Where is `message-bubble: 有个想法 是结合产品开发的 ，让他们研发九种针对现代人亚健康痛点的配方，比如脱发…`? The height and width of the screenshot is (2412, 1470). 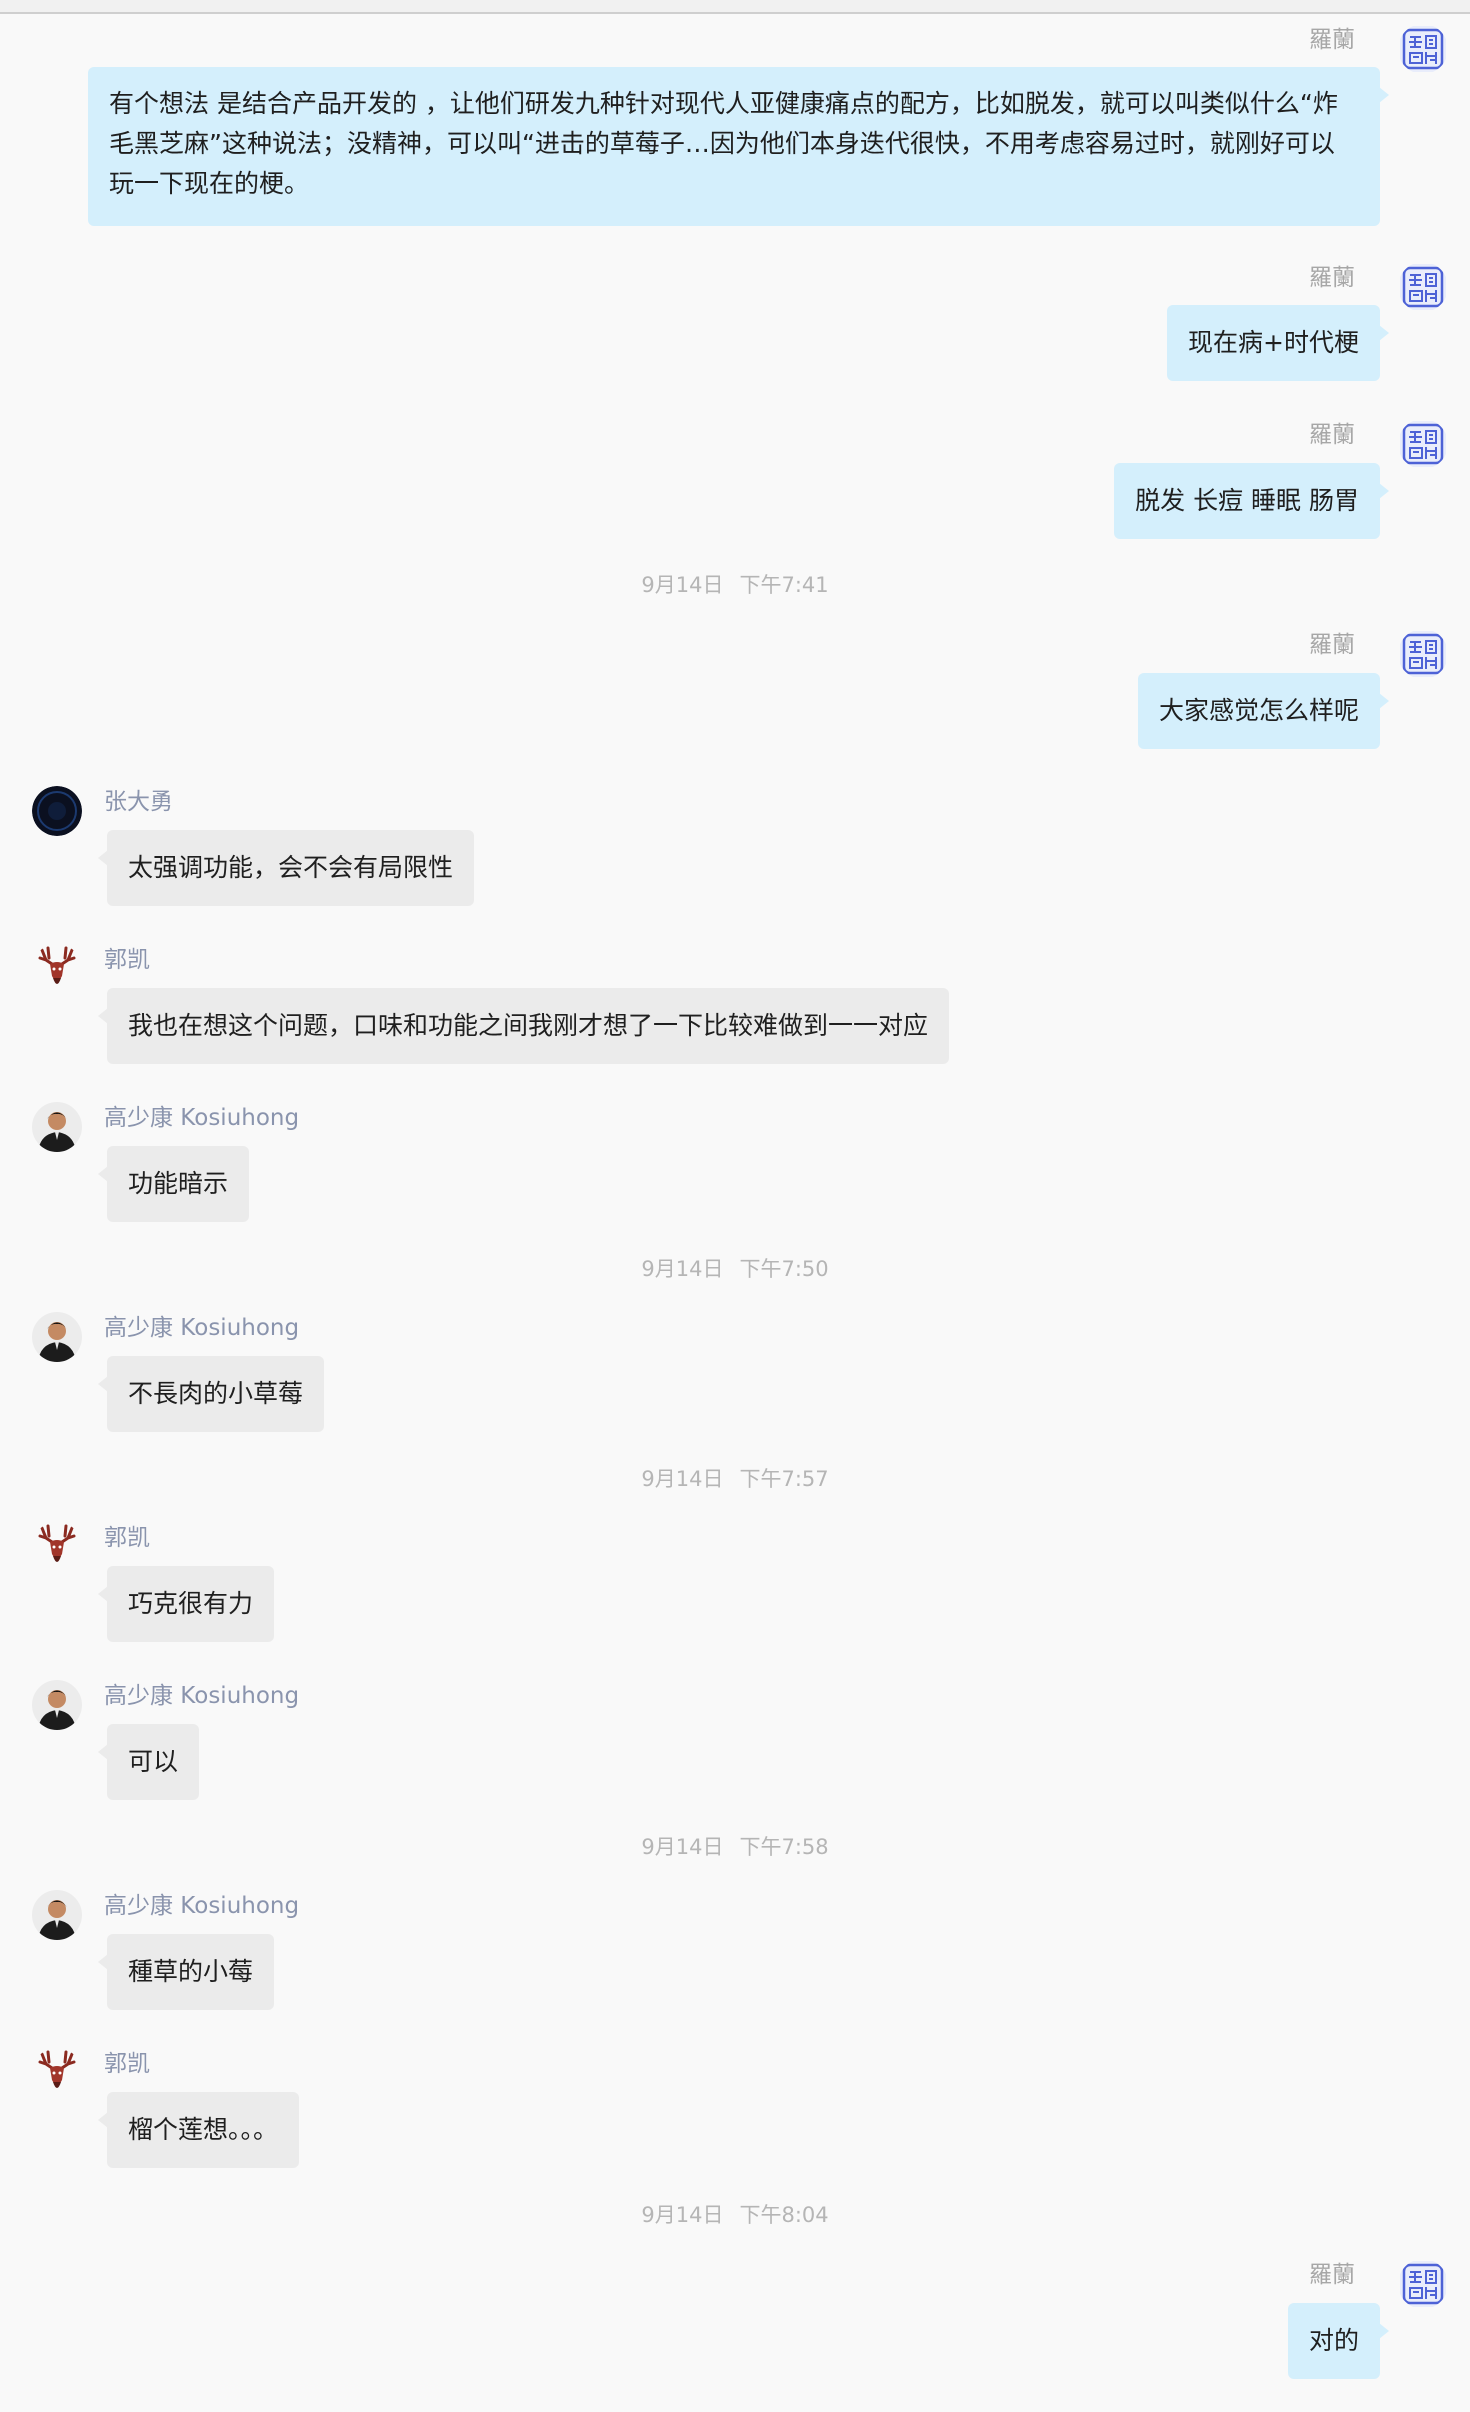
message-bubble: 有个想法 是结合产品开发的 ，让他们研发九种针对现代人亚健康痛点的配方，比如脱发… is located at coordinates (738, 146).